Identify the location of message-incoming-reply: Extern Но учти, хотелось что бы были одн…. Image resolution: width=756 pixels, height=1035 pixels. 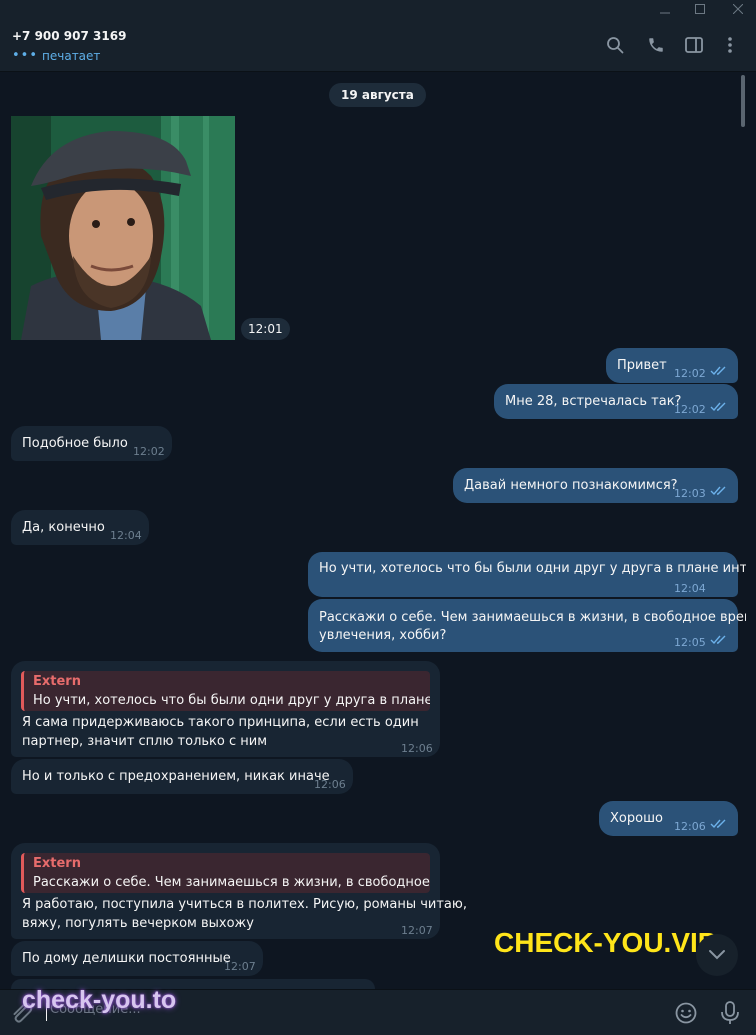
(225, 709).